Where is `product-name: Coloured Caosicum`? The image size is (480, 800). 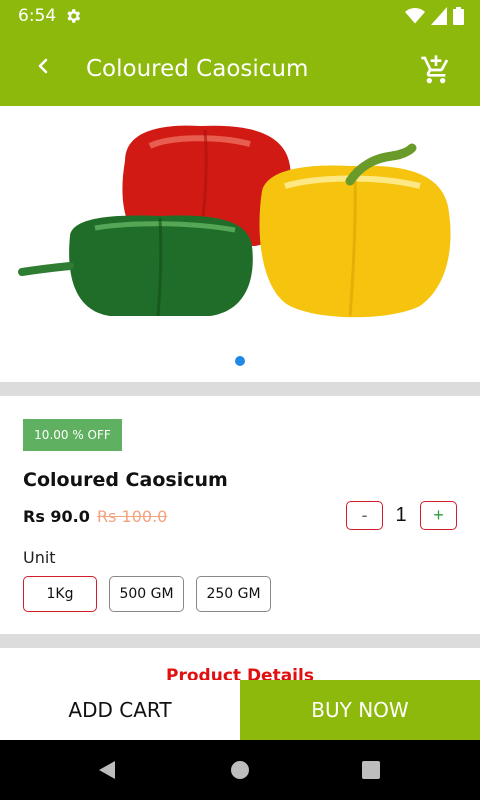 product-name: Coloured Caosicum is located at coordinates (125, 480).